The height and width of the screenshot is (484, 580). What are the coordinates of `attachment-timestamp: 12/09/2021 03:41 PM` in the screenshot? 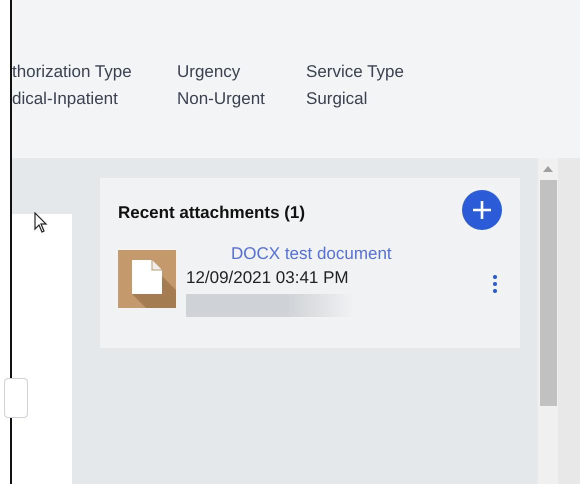 It's located at (268, 278).